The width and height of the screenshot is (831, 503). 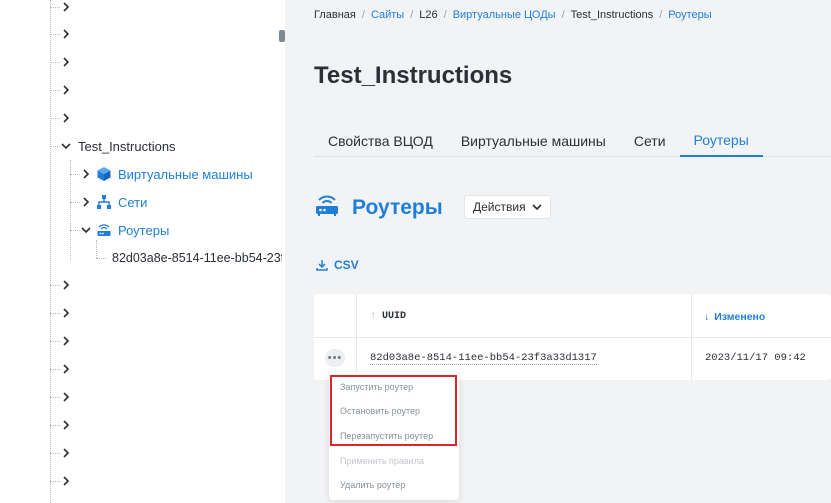 What do you see at coordinates (335, 358) in the screenshot?
I see `row-menu-button: •••` at bounding box center [335, 358].